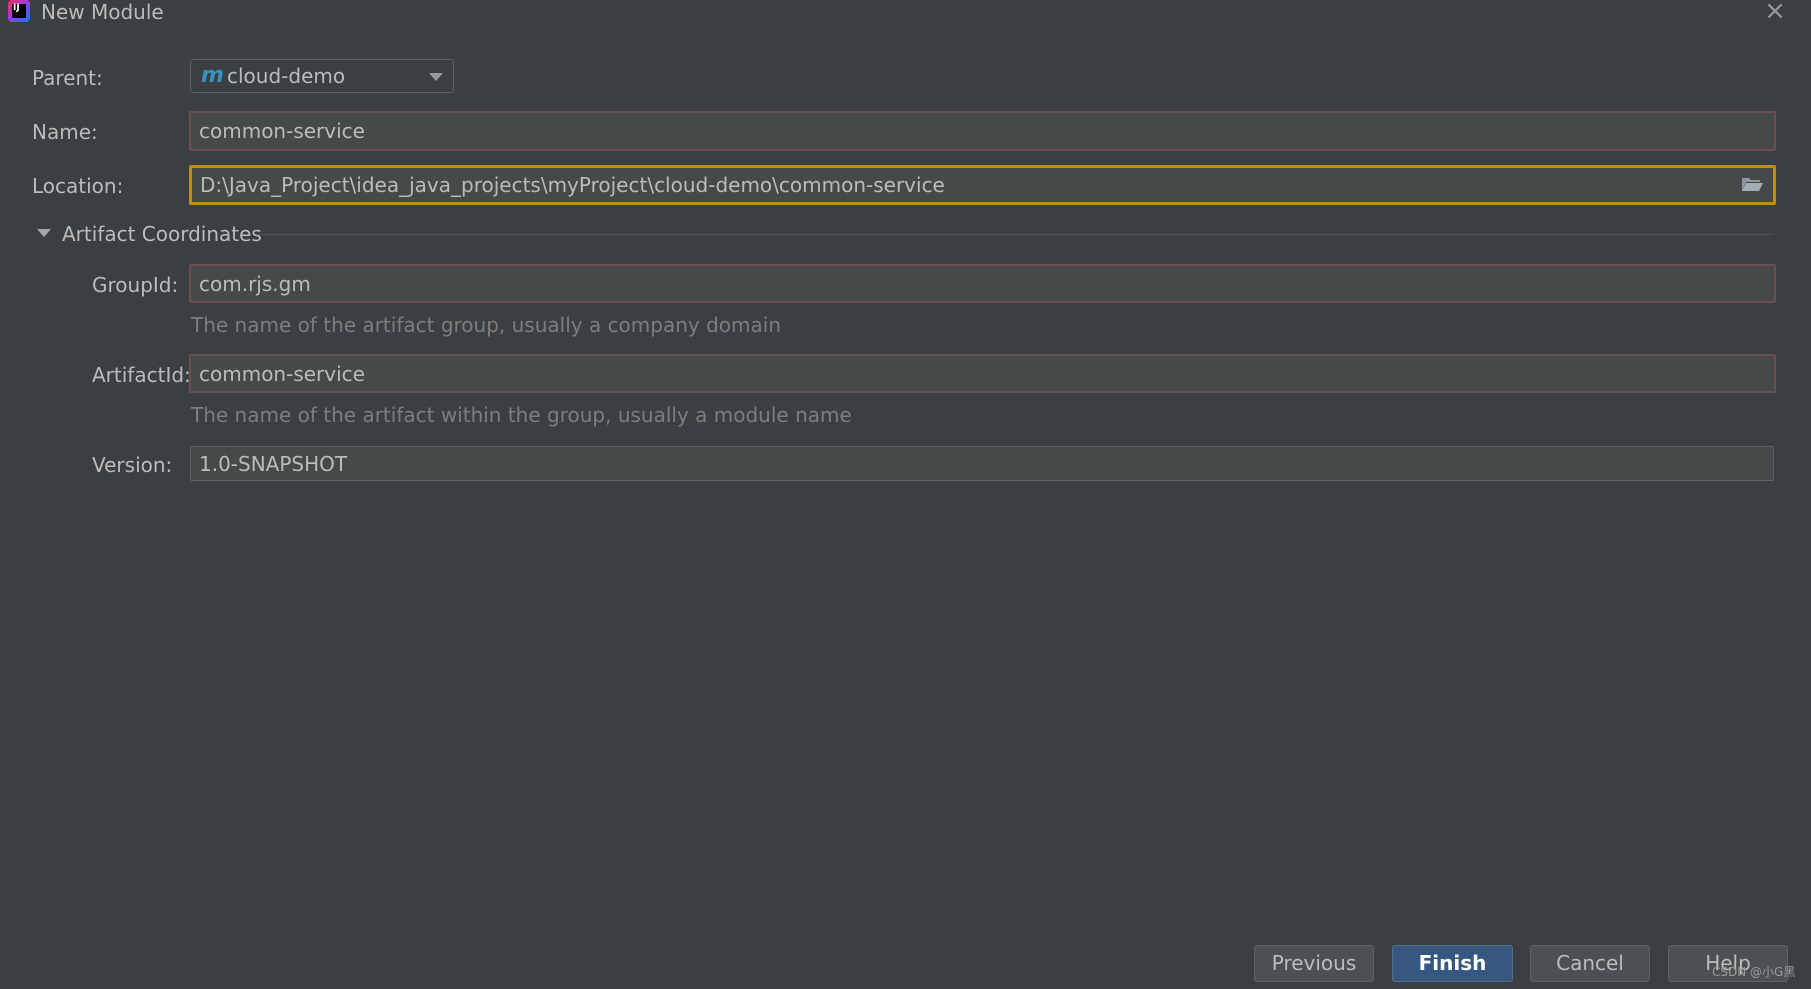  I want to click on parent-label: Parent:, so click(67, 78).